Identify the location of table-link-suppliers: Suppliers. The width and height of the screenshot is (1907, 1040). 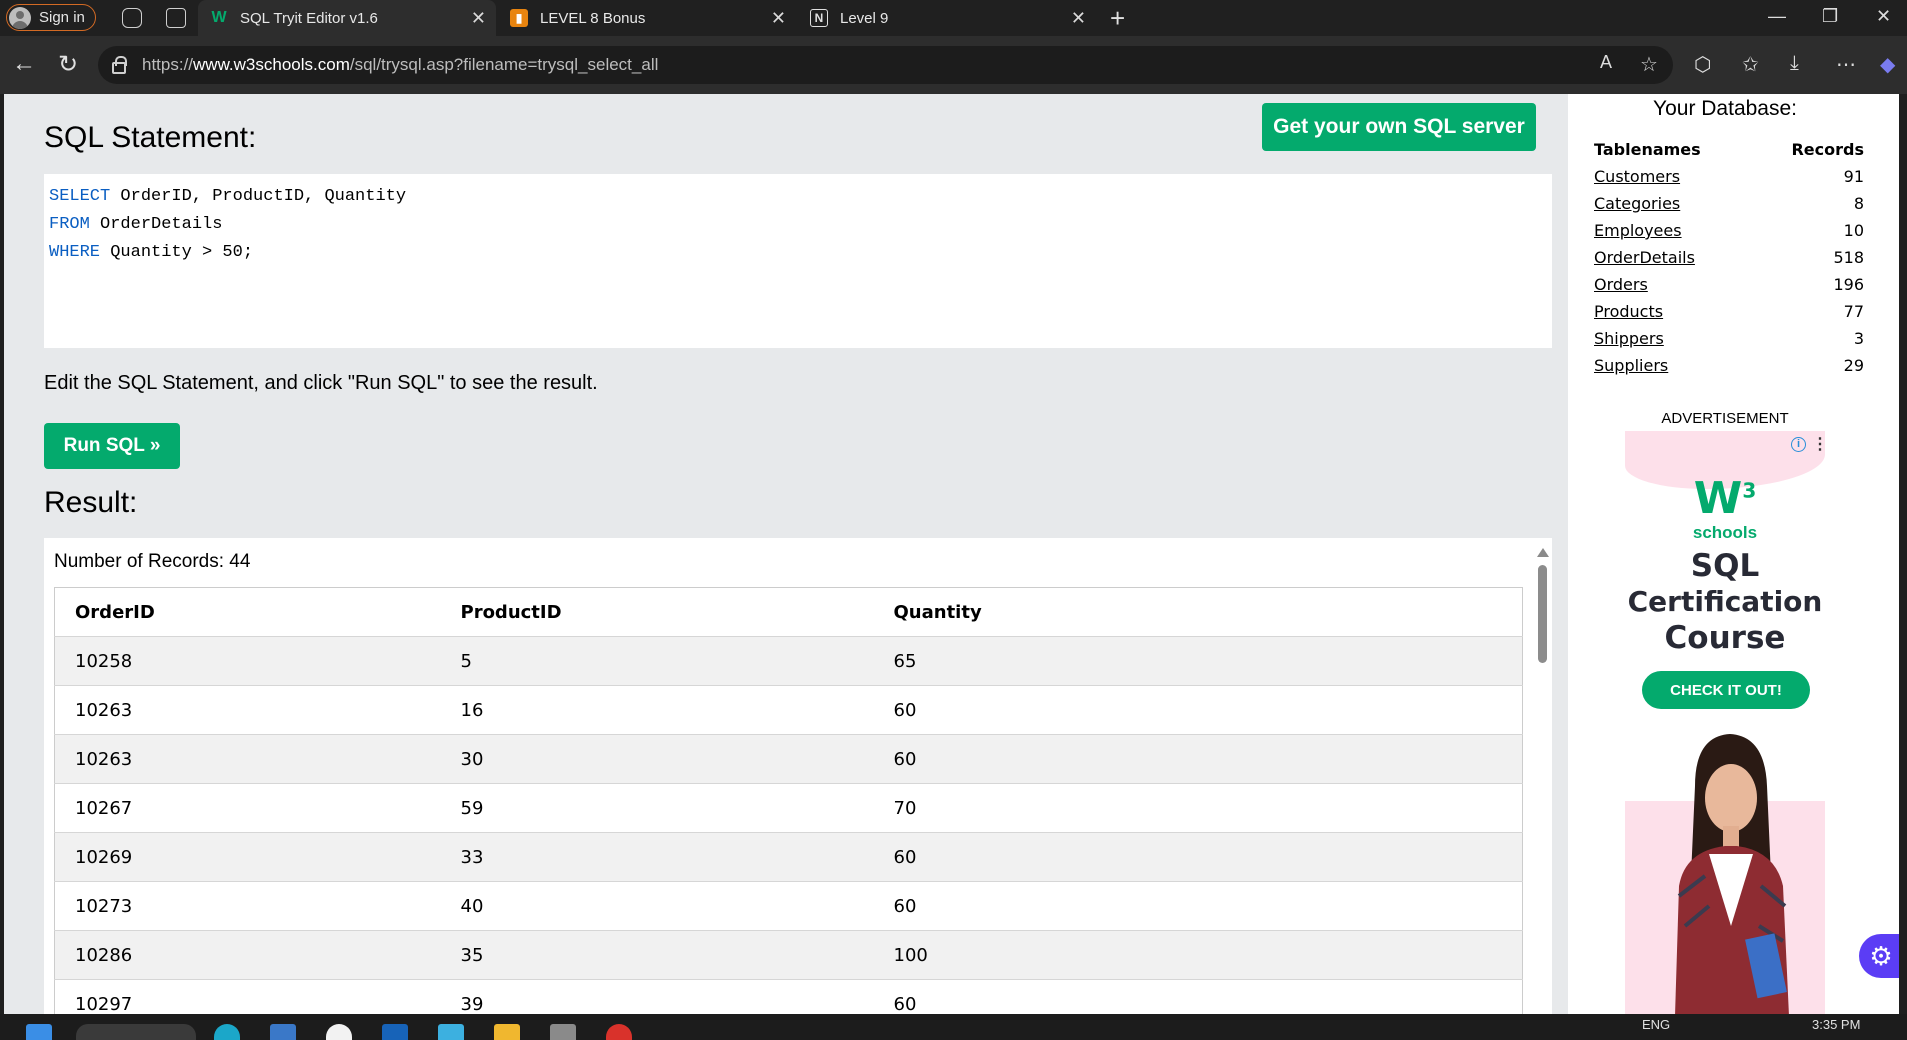
(1631, 365).